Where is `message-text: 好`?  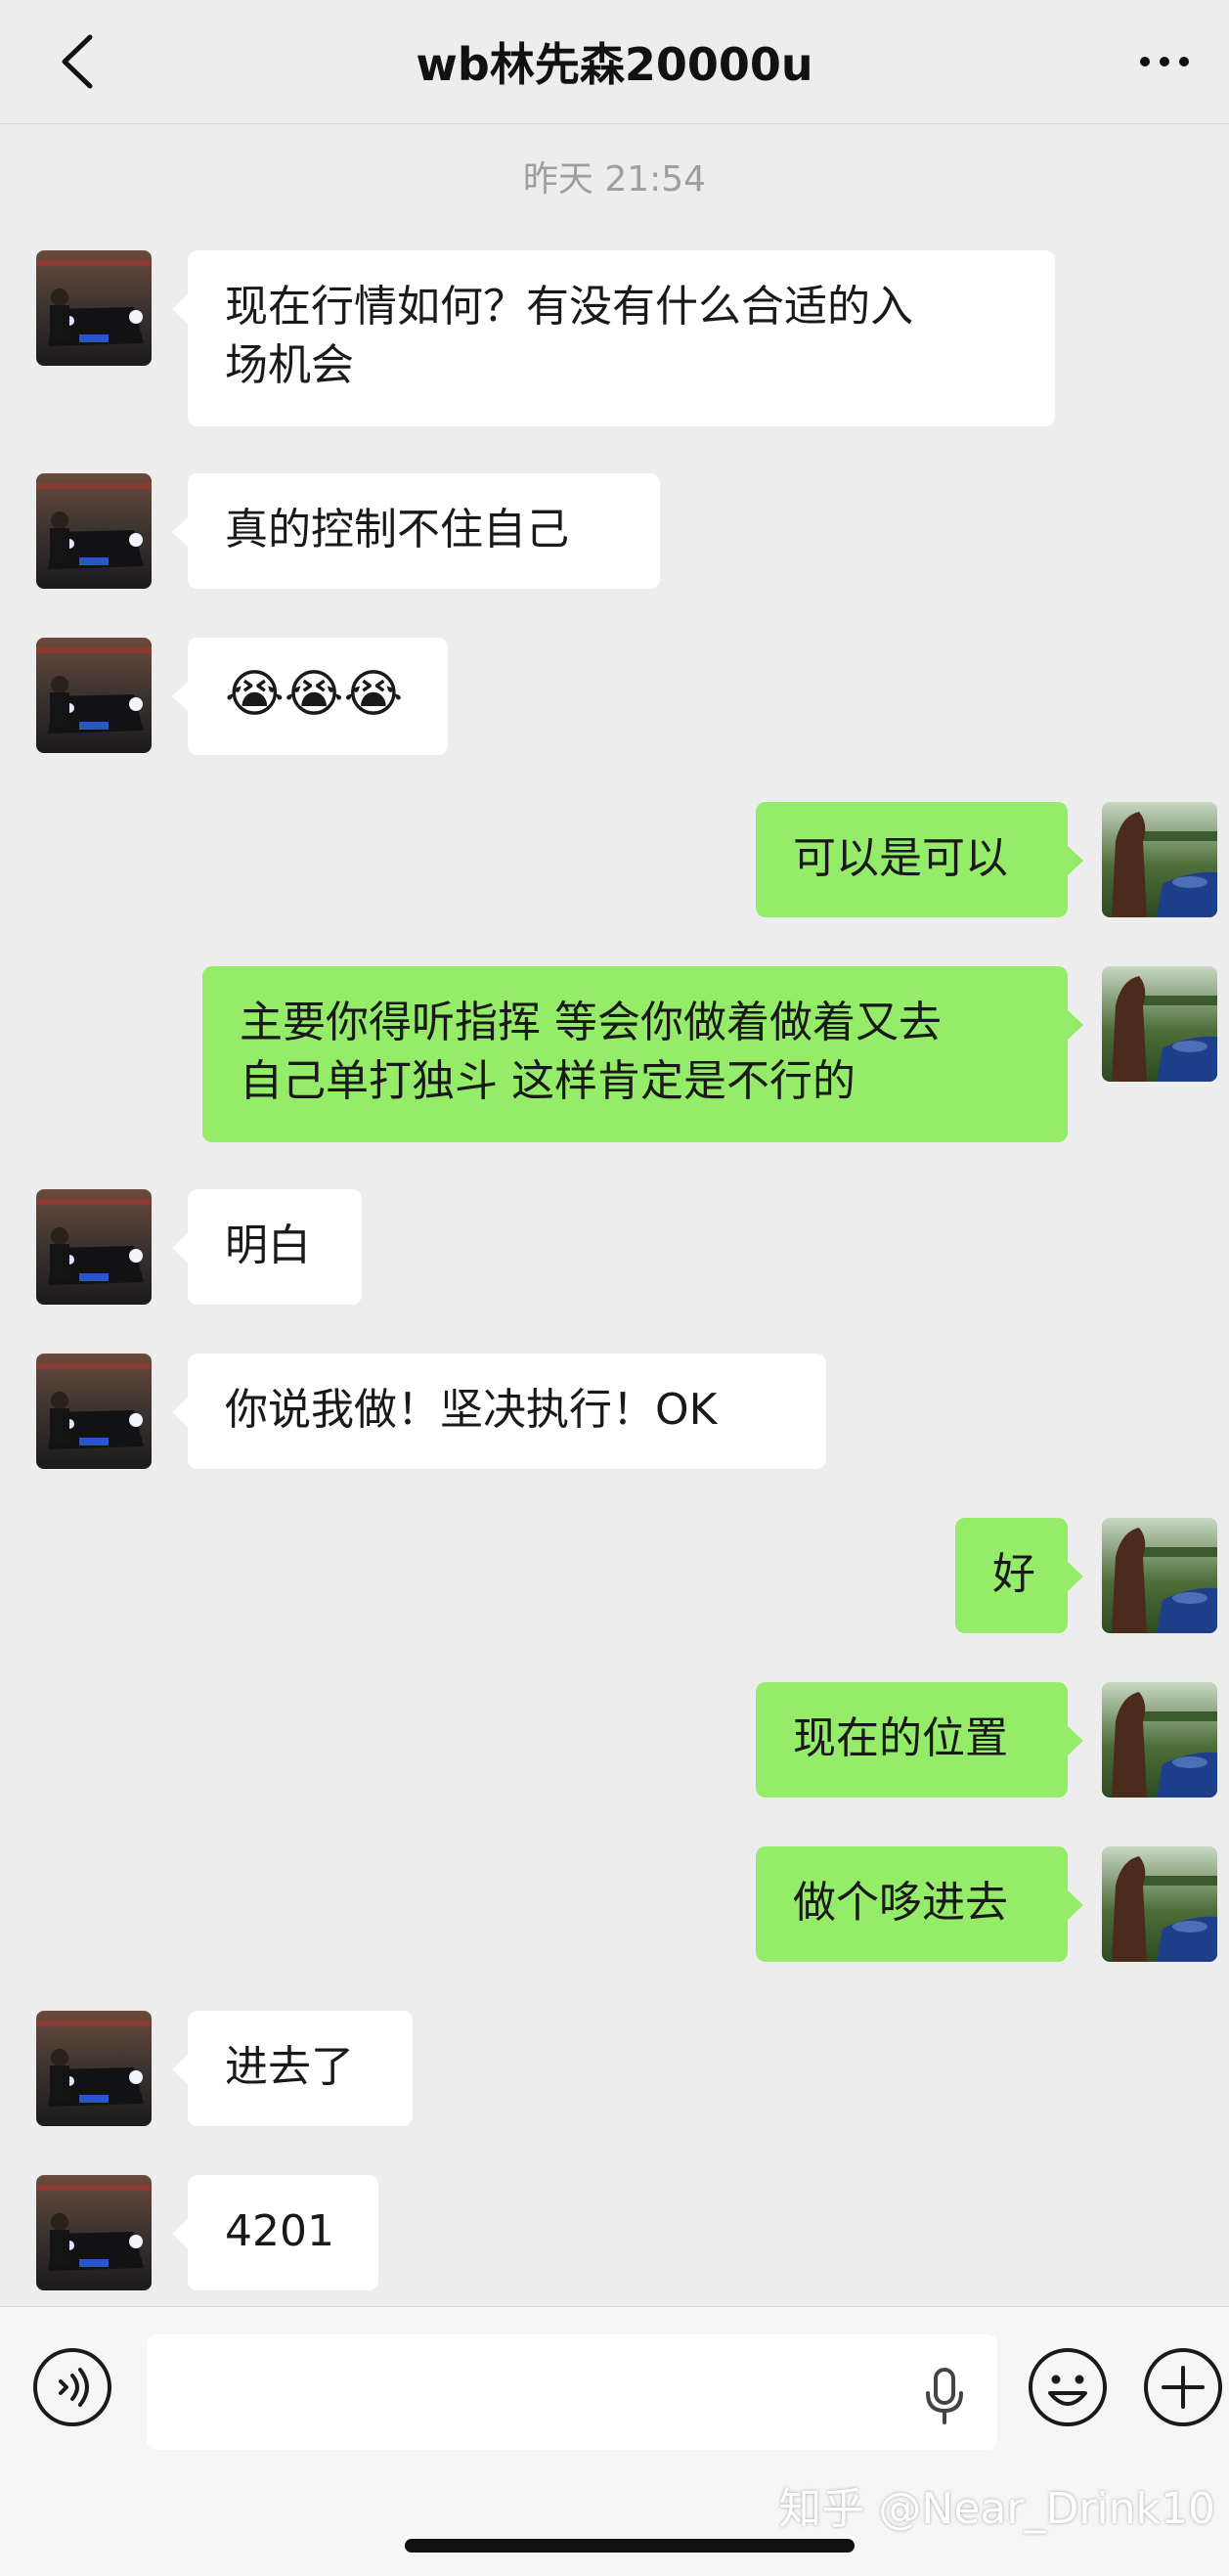
message-text: 好 is located at coordinates (1013, 1574).